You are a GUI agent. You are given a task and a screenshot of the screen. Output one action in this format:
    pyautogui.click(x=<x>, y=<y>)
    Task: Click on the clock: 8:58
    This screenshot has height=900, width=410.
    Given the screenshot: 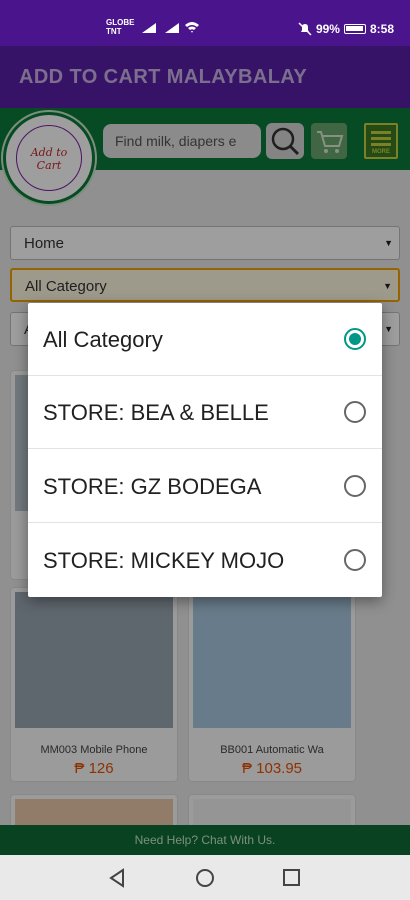 What is the action you would take?
    pyautogui.click(x=381, y=29)
    